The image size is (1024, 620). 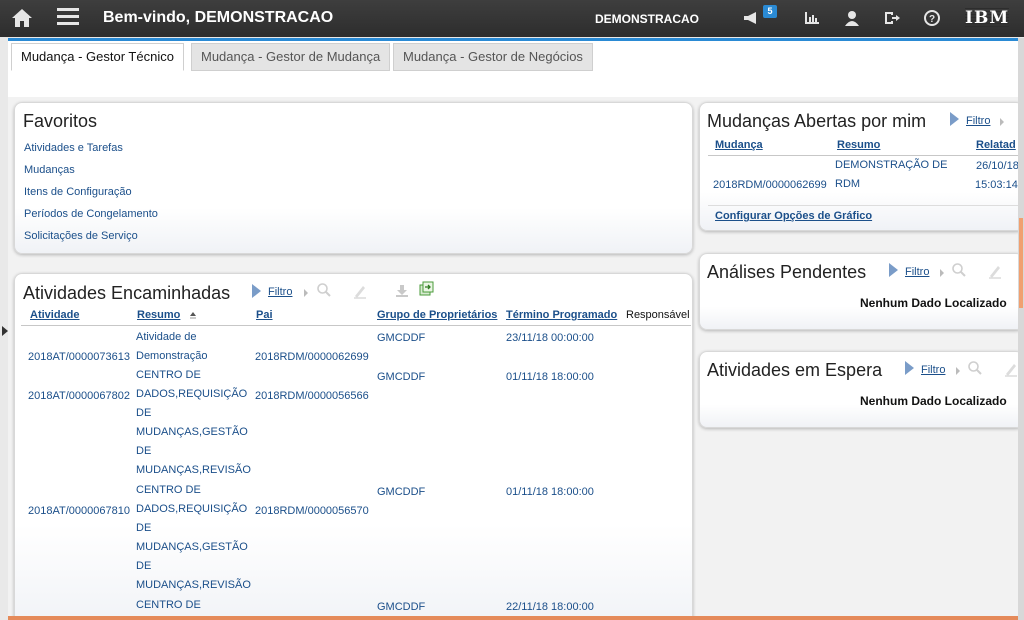 What do you see at coordinates (996, 145) in the screenshot?
I see `column-header-relatado: Relatad` at bounding box center [996, 145].